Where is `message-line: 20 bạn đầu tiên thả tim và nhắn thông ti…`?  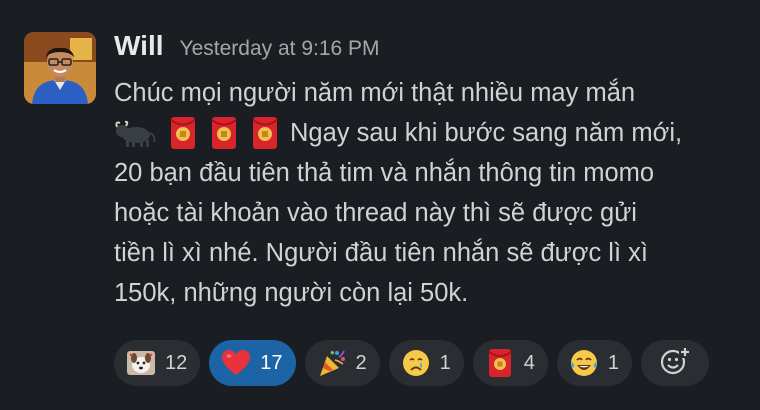
message-line: 20 bạn đầu tiên thả tim và nhắn thông ti… is located at coordinates (429, 173).